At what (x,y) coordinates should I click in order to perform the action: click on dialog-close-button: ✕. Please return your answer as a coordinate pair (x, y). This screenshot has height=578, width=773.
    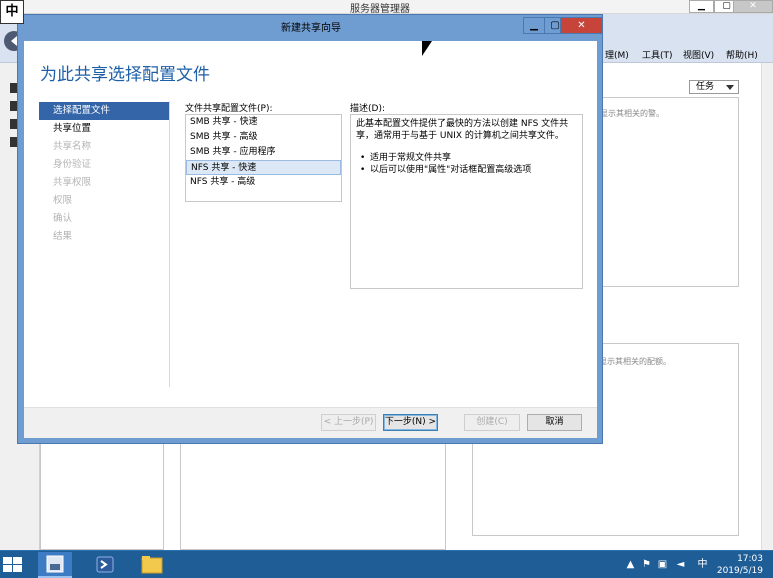
    Looking at the image, I should click on (581, 25).